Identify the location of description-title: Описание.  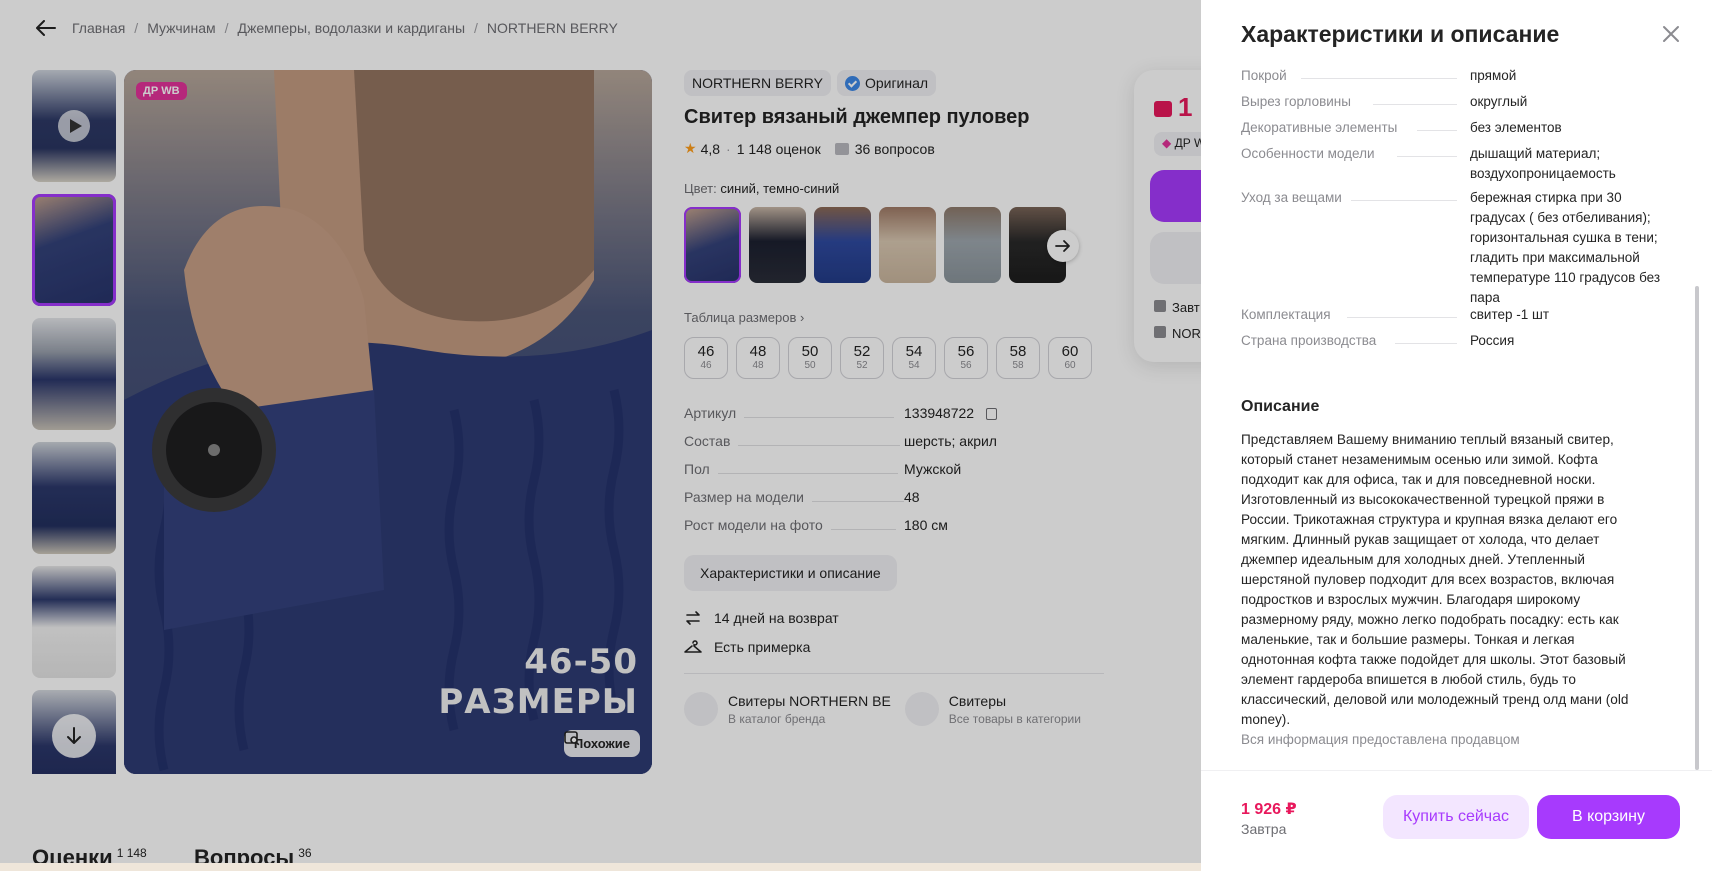
(1280, 406).